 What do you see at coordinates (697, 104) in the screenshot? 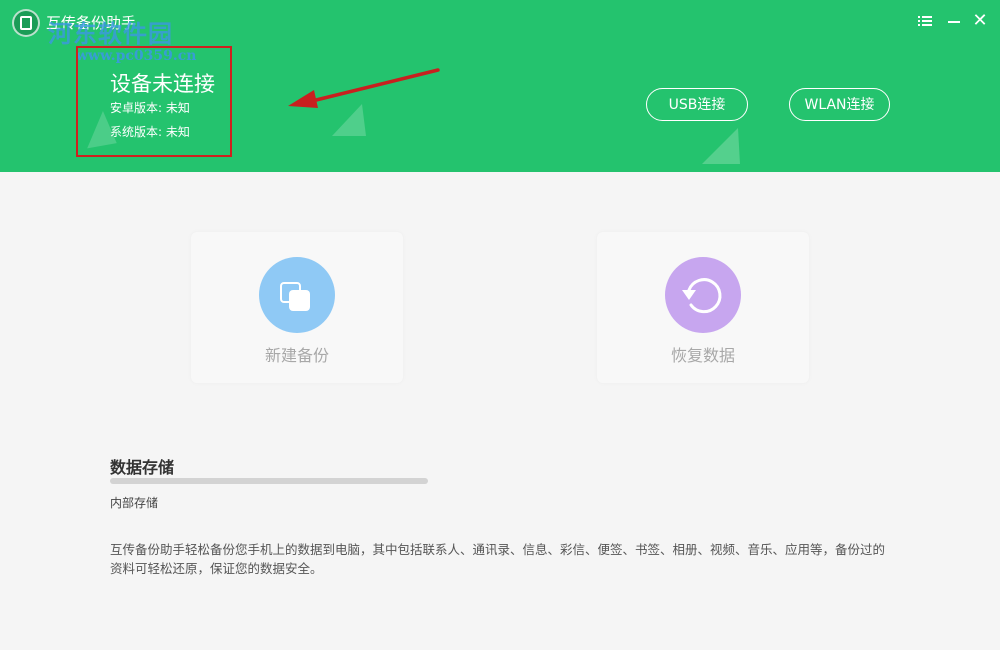
I see `usb-connect-button: USB连接` at bounding box center [697, 104].